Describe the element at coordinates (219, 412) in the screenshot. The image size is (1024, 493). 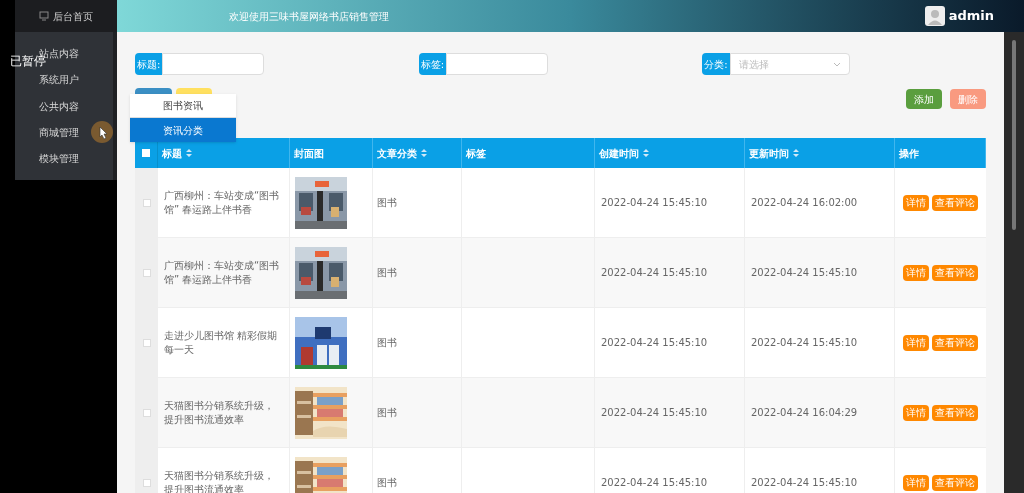
I see `table-cell-text: 天猫图书分销系统升级，提升图书流通效率` at that location.